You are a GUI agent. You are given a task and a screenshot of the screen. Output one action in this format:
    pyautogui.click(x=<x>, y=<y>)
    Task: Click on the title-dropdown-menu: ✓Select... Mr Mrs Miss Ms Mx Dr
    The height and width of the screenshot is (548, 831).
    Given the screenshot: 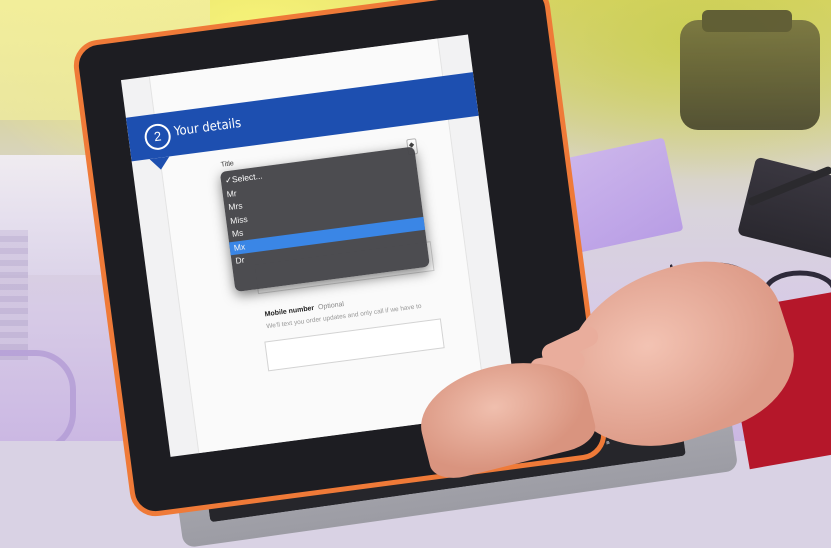 What is the action you would take?
    pyautogui.click(x=324, y=219)
    